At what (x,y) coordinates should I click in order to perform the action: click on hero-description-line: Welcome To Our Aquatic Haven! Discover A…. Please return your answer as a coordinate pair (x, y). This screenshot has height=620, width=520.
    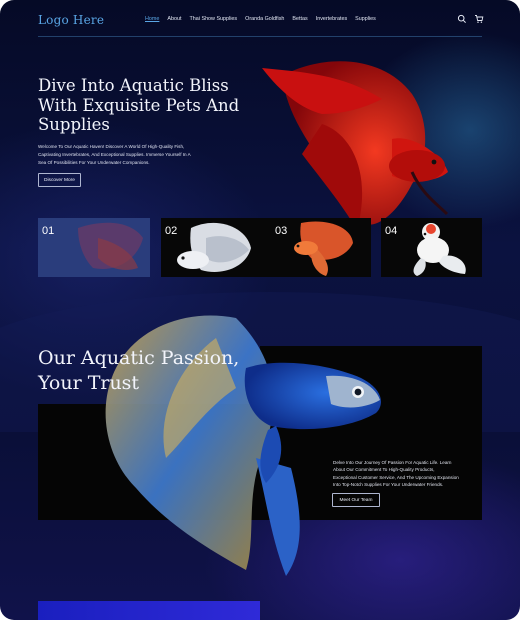
    Looking at the image, I should click on (111, 146).